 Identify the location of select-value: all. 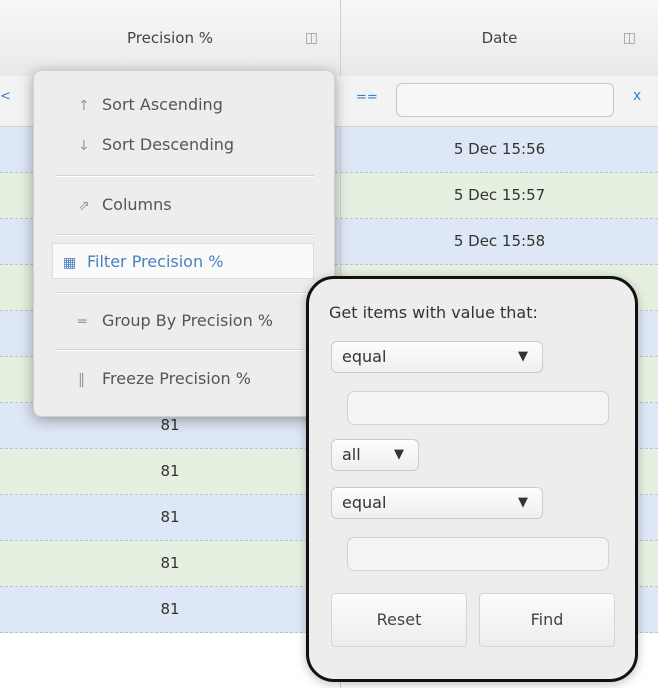
(351, 454).